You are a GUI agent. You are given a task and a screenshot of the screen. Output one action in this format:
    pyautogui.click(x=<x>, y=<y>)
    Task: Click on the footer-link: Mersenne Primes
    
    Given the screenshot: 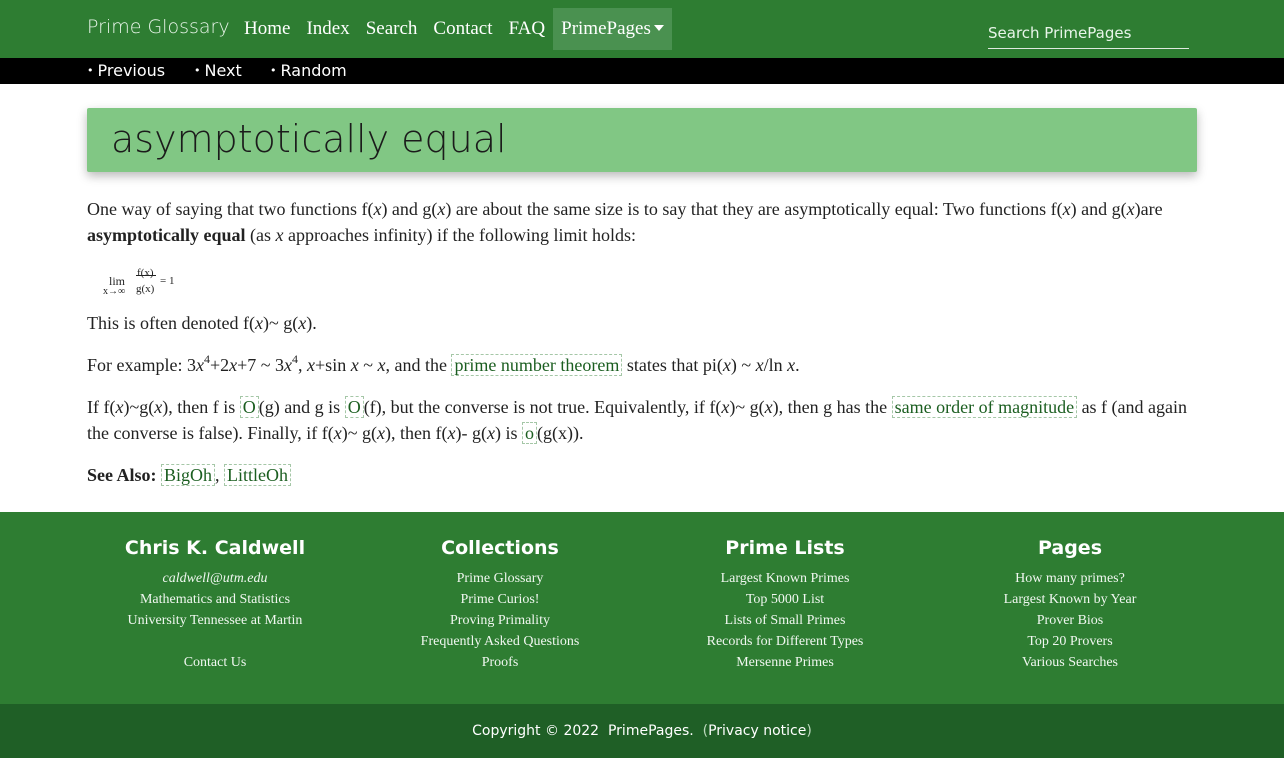 What is the action you would take?
    pyautogui.click(x=785, y=662)
    